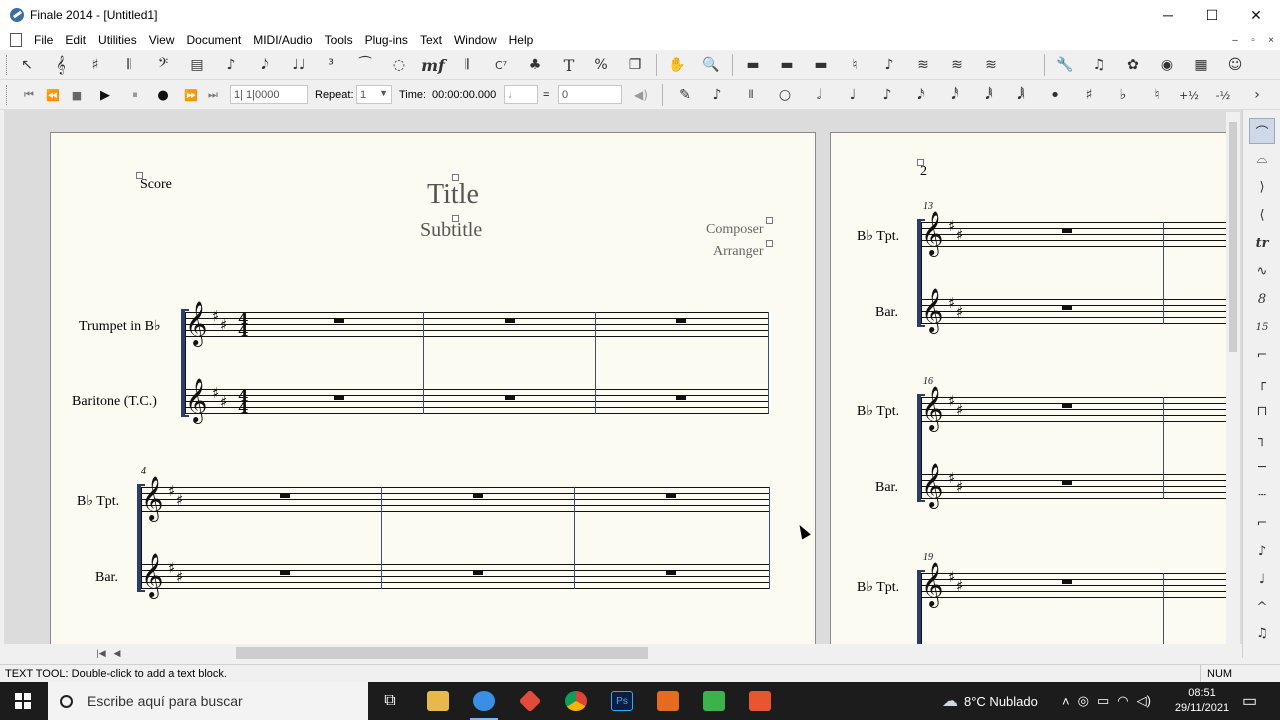 The height and width of the screenshot is (720, 1280). Describe the element at coordinates (390, 701) in the screenshot. I see `task-view-button: ⧉` at that location.